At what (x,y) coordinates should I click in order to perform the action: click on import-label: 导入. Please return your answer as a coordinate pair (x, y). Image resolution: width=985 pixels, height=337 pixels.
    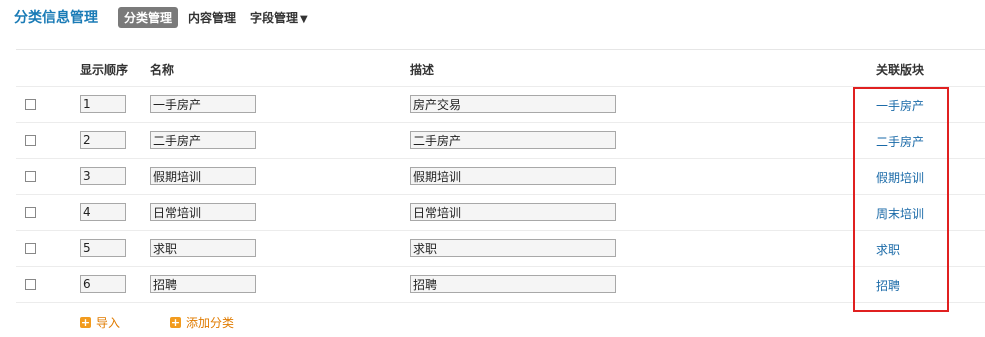
    Looking at the image, I should click on (108, 323).